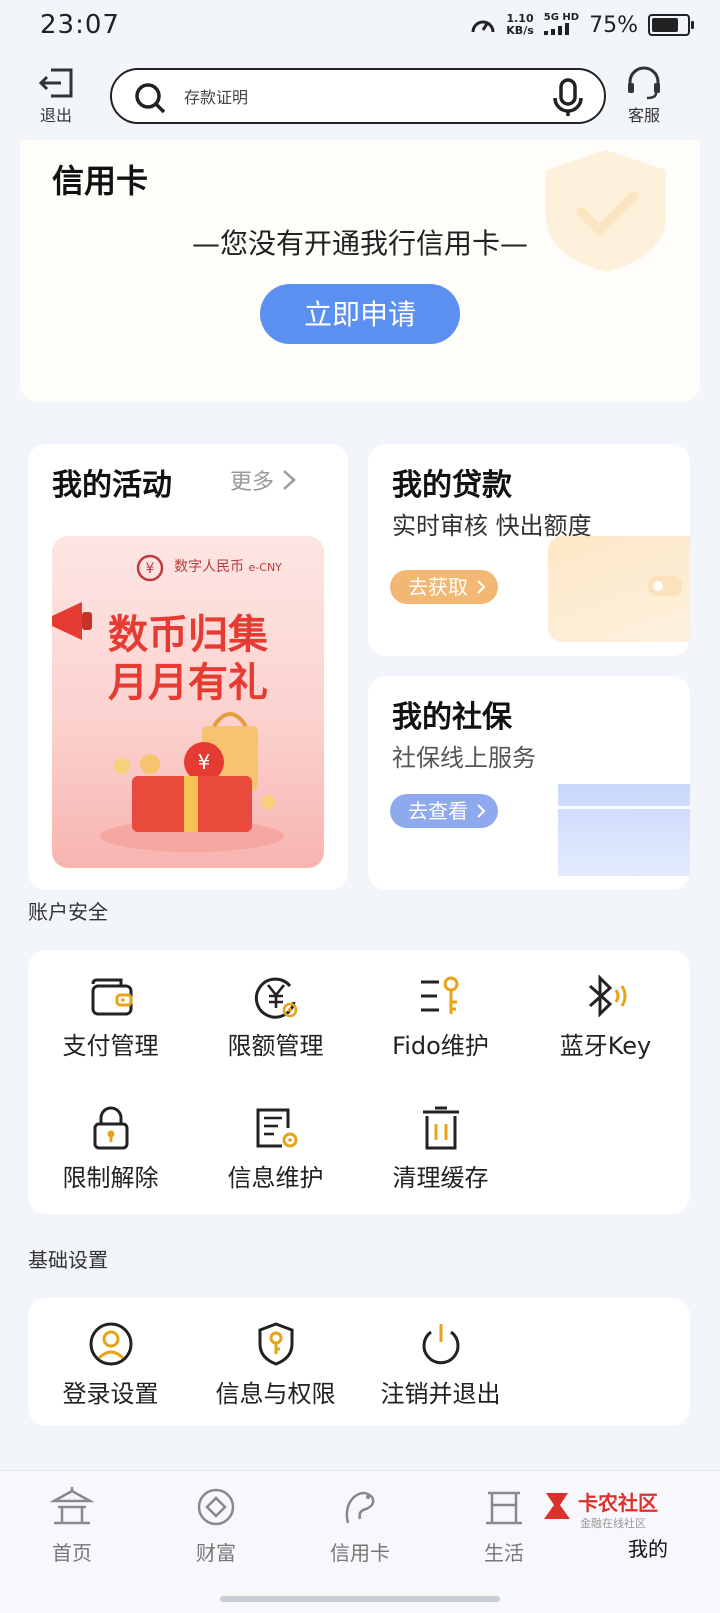 This screenshot has height=1613, width=720. What do you see at coordinates (504, 1553) in the screenshot?
I see `nav-life-label: 生活` at bounding box center [504, 1553].